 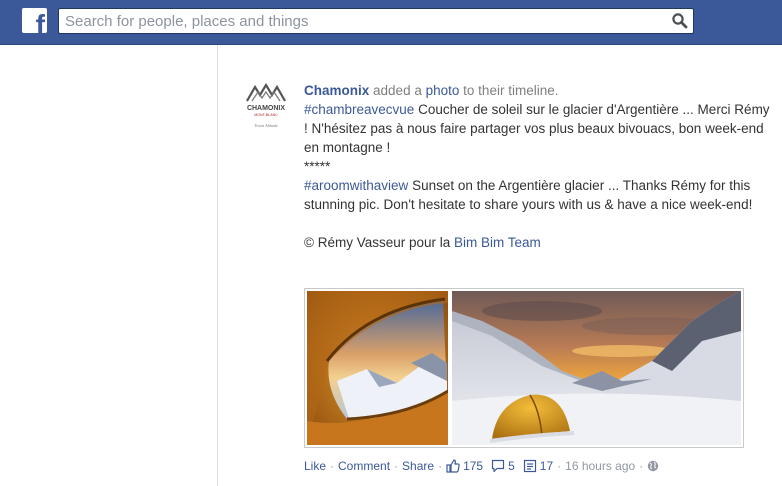 What do you see at coordinates (498, 466) in the screenshot?
I see `comment-bubble-icon` at bounding box center [498, 466].